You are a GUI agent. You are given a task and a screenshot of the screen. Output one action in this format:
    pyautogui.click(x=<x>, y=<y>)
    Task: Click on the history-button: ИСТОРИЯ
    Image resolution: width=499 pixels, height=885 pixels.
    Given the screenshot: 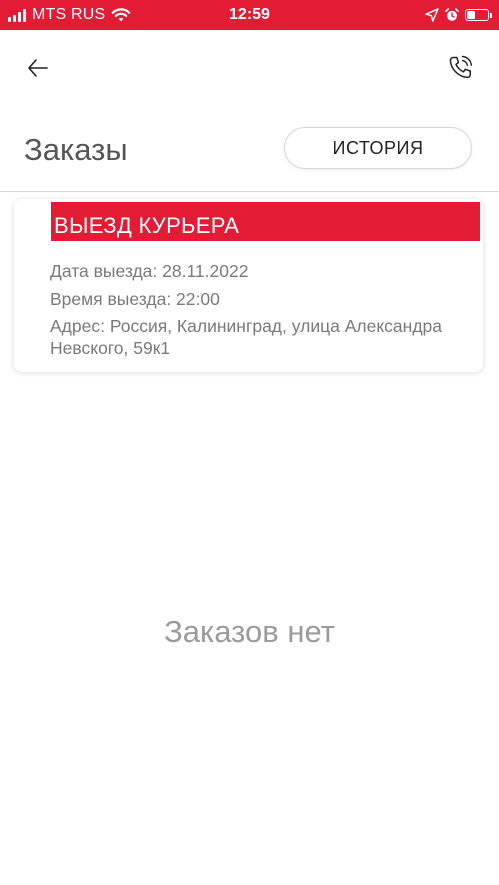 What is the action you would take?
    pyautogui.click(x=378, y=148)
    